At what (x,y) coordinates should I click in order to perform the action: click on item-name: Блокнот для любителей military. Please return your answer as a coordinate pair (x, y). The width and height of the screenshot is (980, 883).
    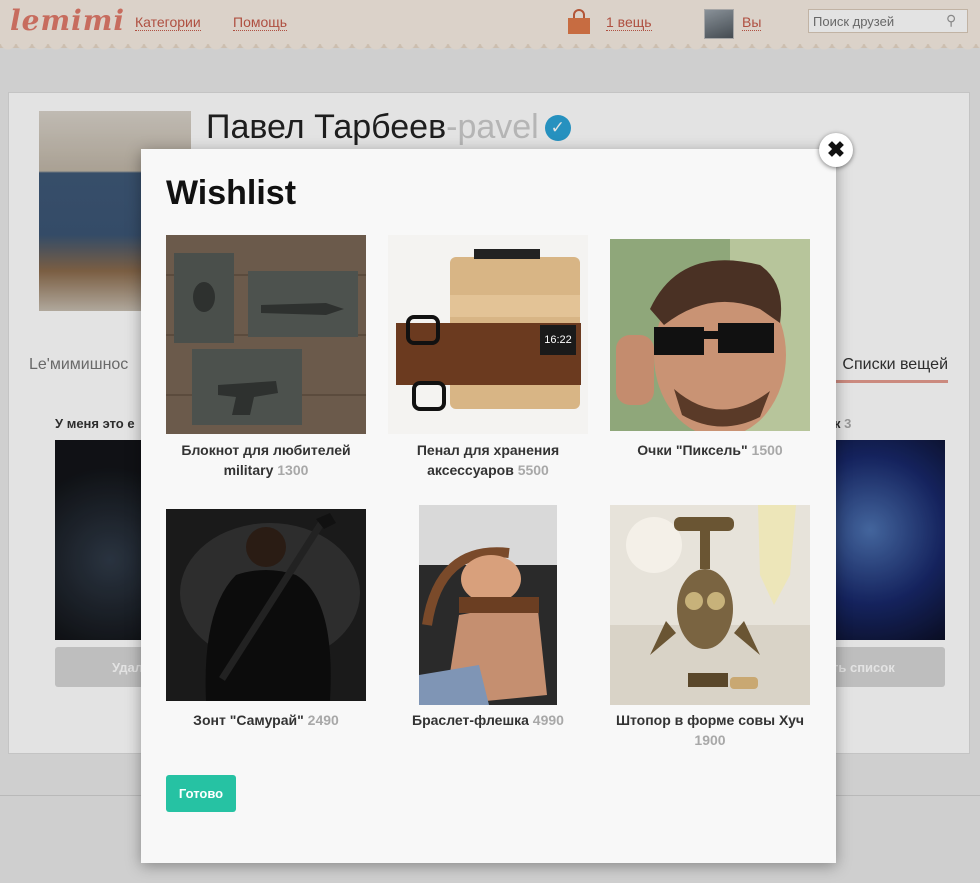
    Looking at the image, I should click on (265, 460).